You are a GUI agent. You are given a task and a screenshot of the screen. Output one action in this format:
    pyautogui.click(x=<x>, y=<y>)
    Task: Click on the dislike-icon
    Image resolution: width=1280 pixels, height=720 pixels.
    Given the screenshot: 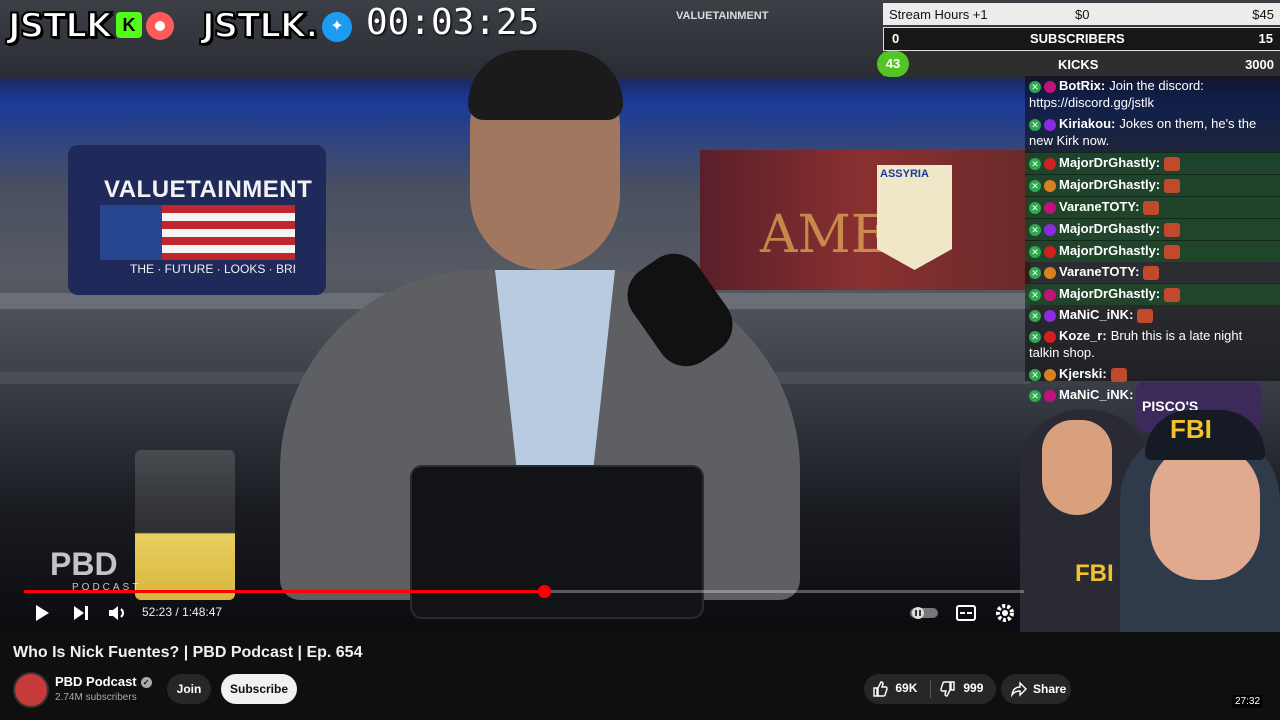 What is the action you would take?
    pyautogui.click(x=947, y=689)
    